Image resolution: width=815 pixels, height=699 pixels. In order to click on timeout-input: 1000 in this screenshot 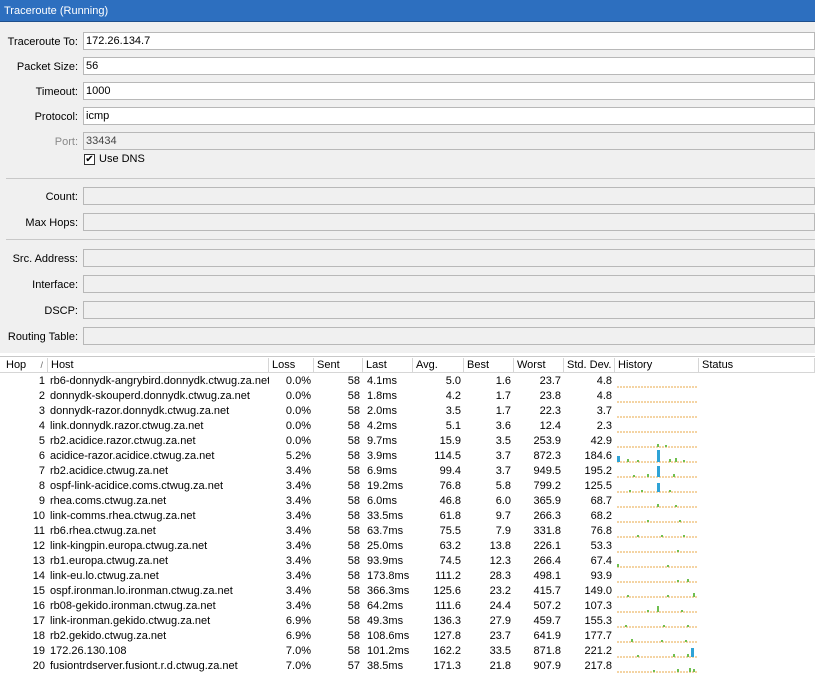, I will do `click(449, 91)`.